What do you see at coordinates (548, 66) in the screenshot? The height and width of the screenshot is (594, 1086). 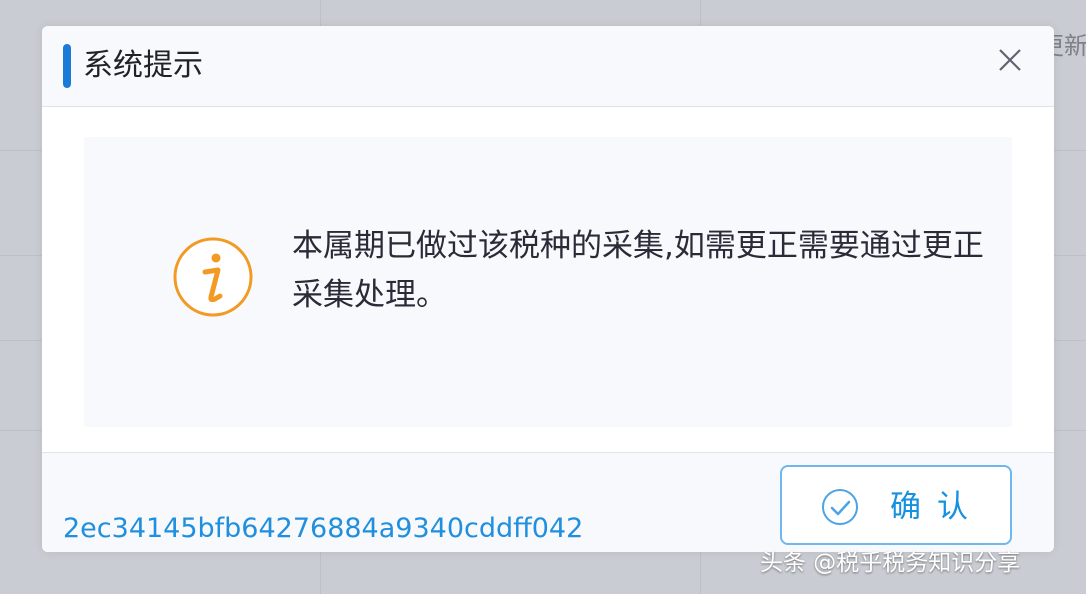 I see `dialog-header: 系统提示` at bounding box center [548, 66].